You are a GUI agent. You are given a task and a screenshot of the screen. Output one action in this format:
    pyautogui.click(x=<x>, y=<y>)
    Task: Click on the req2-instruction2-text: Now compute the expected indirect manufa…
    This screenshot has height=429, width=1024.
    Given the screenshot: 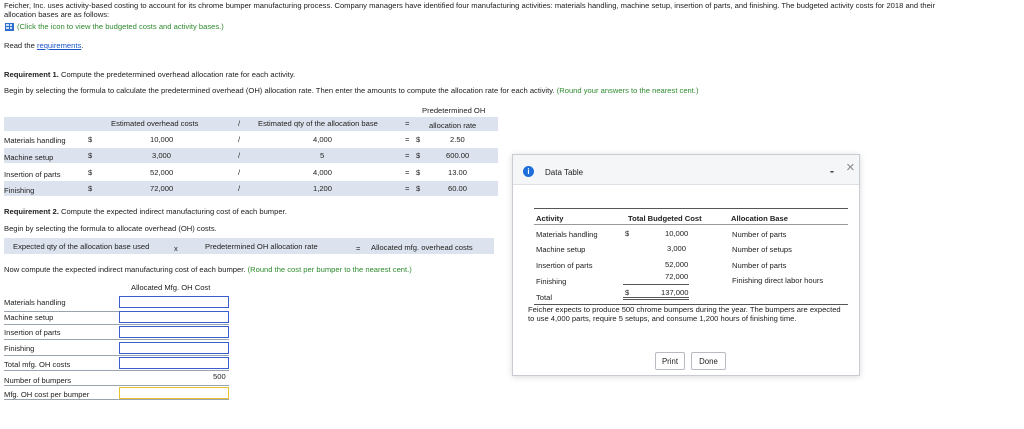 What is the action you would take?
    pyautogui.click(x=125, y=269)
    